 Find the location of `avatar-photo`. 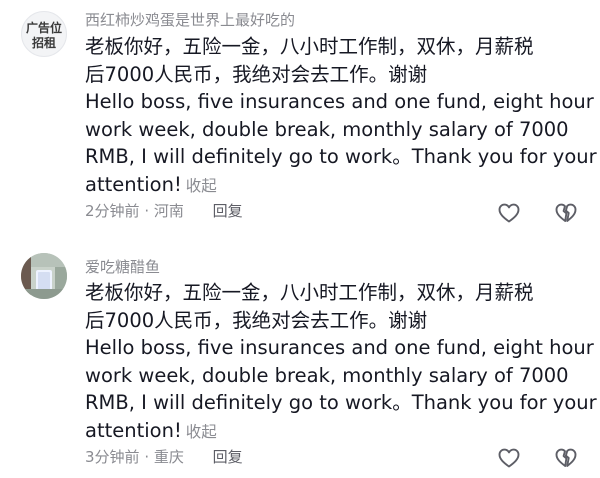

avatar-photo is located at coordinates (44, 276).